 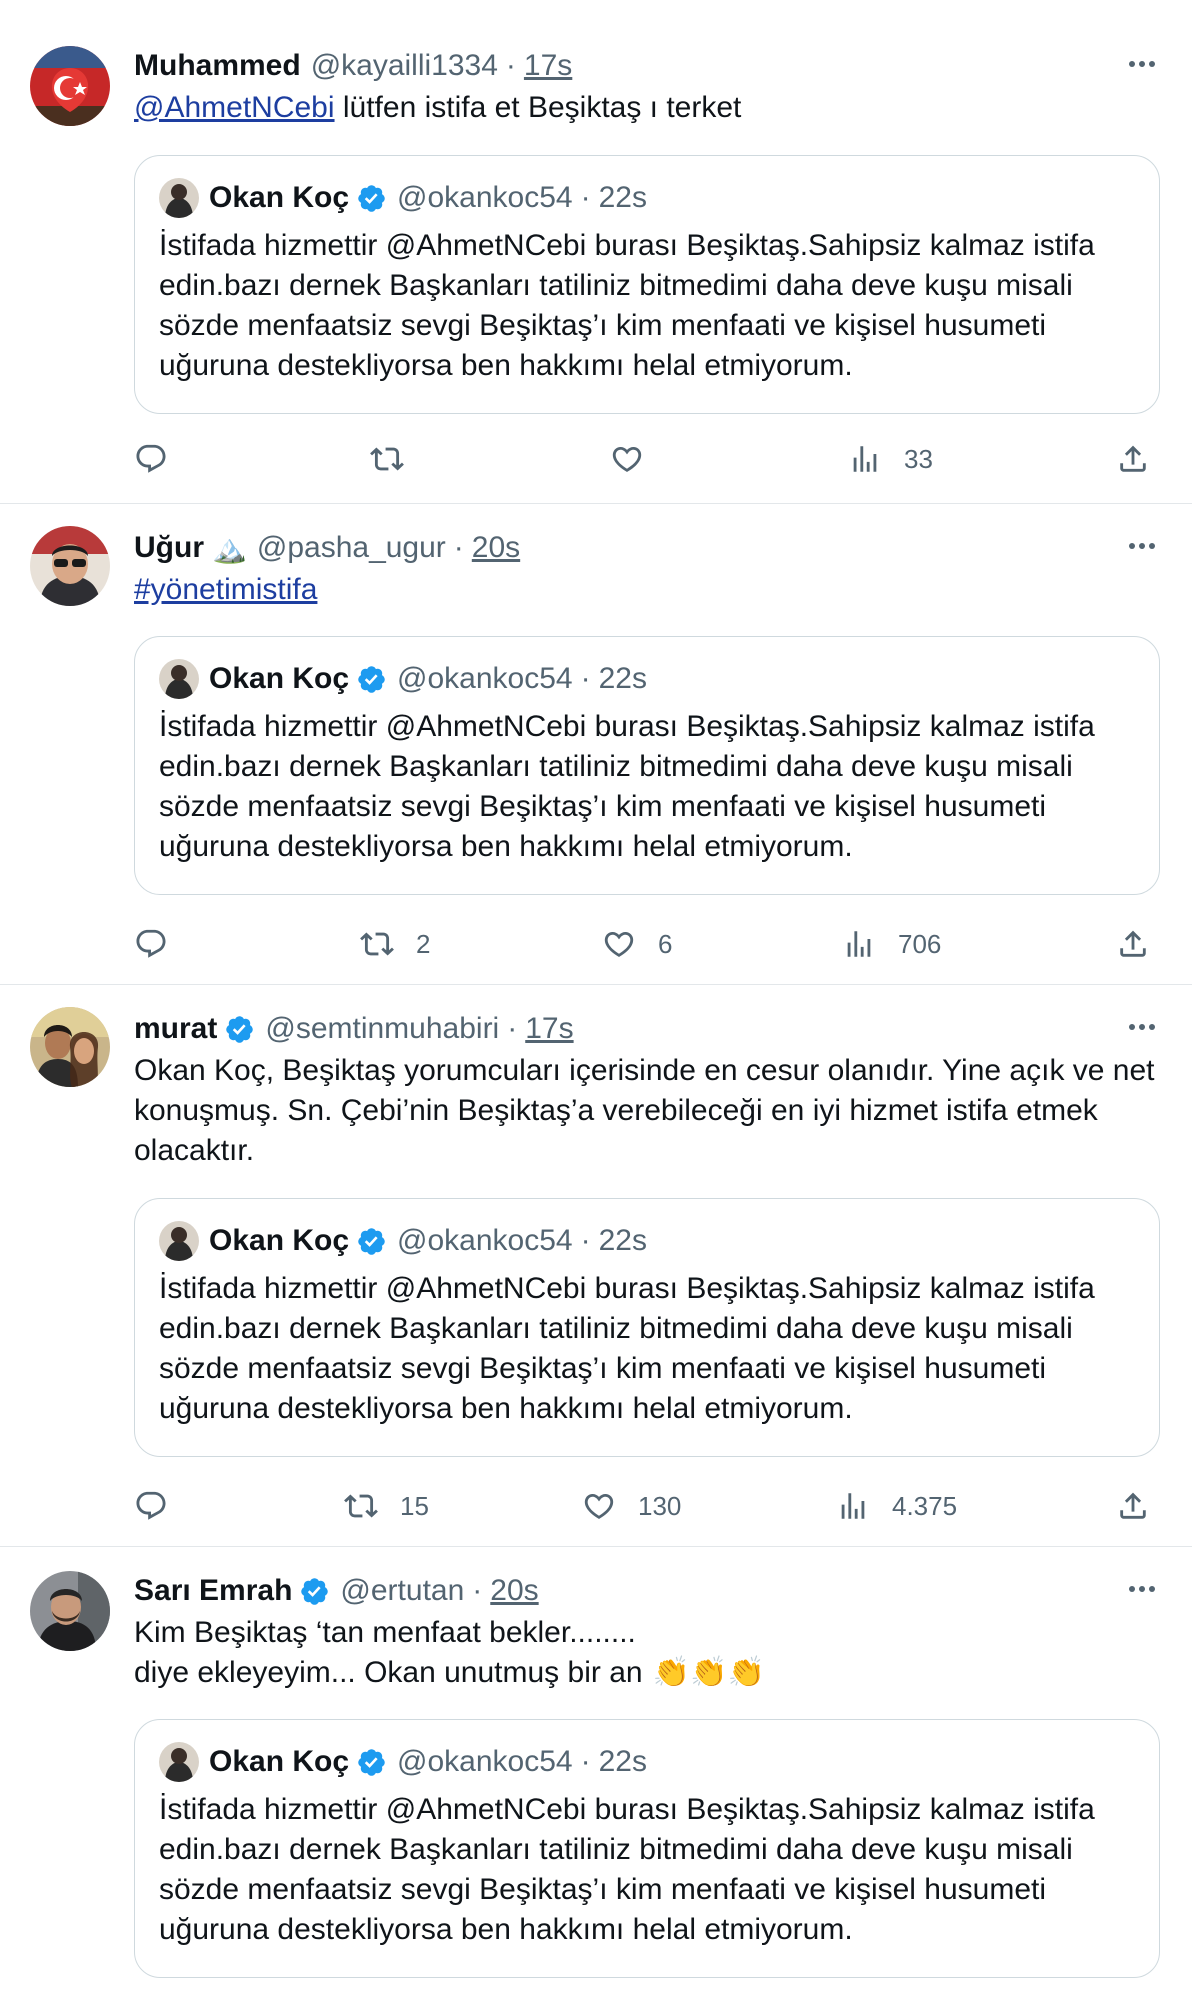 I want to click on like-button, so click(x=627, y=459).